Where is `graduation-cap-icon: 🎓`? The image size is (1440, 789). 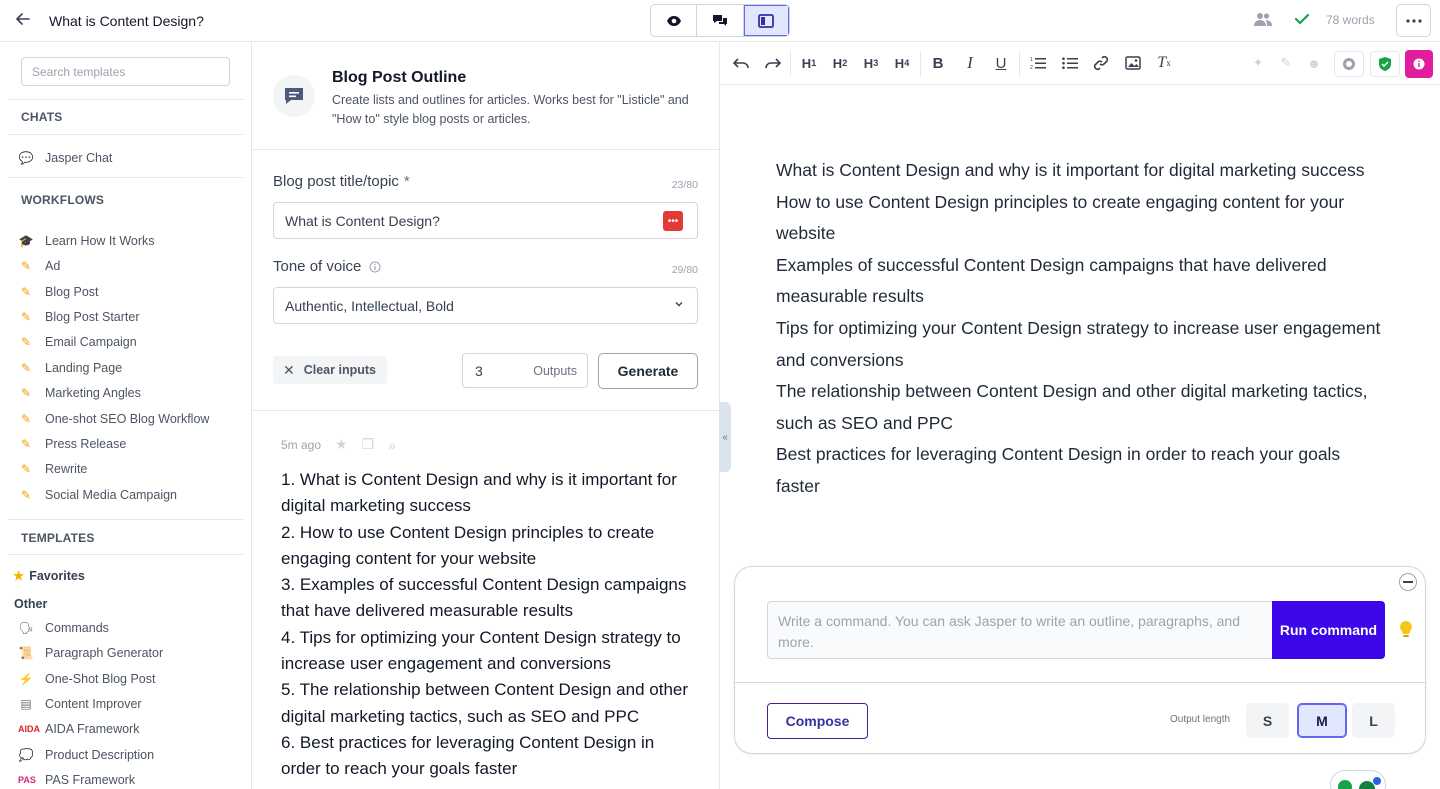 graduation-cap-icon: 🎓 is located at coordinates (26, 241).